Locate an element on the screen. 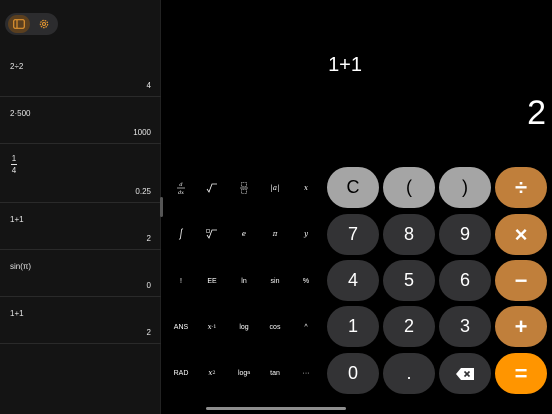 The height and width of the screenshot is (414, 552). zero-button: 0 is located at coordinates (353, 373).